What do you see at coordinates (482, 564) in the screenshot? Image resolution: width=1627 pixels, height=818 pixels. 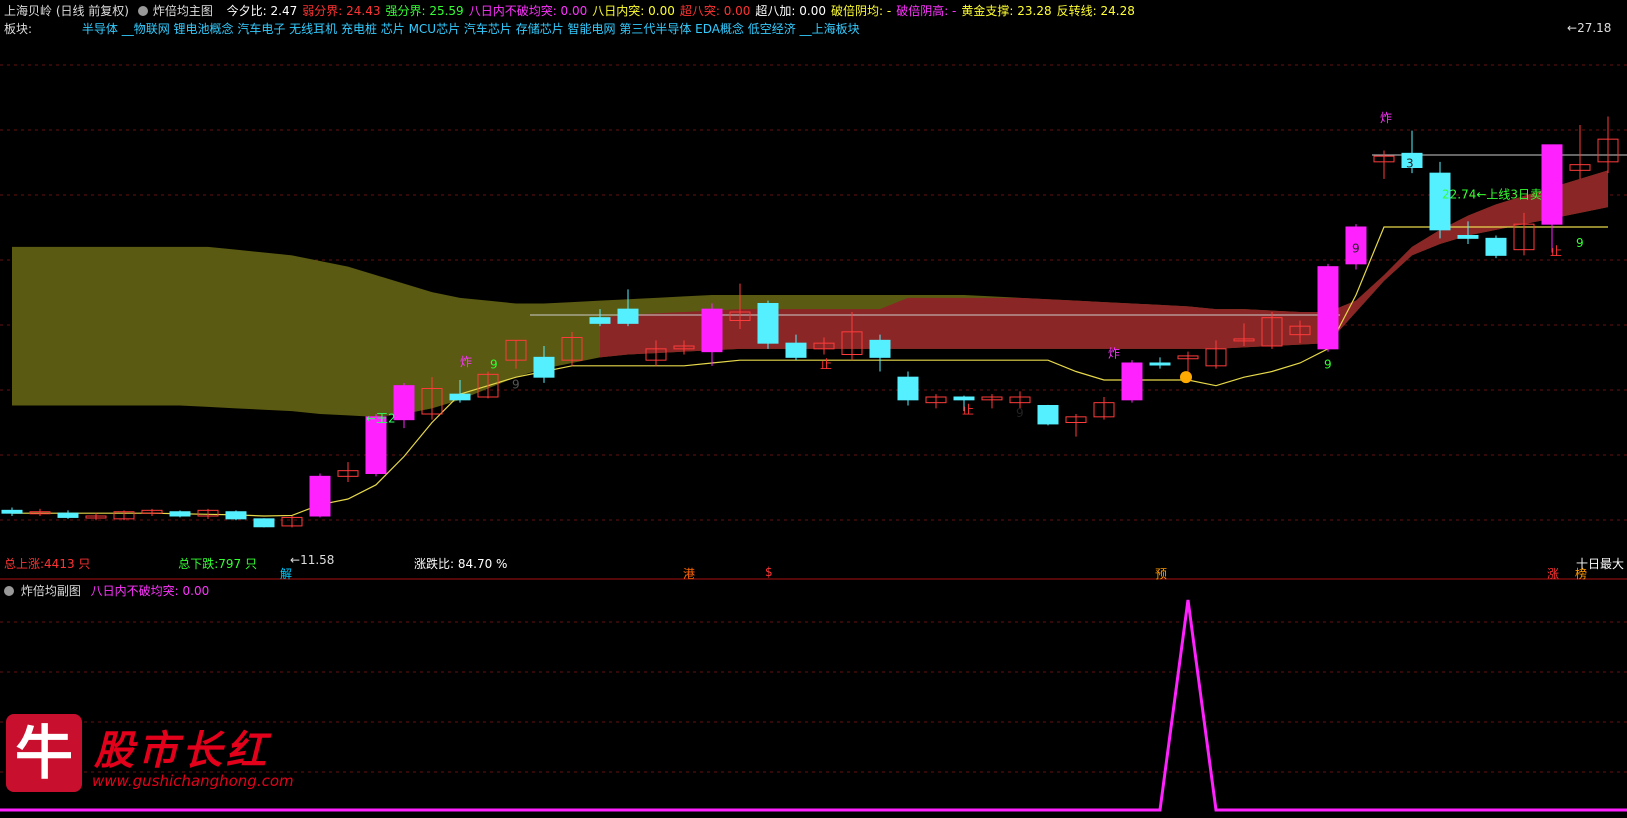 I see `ratio-value: 84.70 %` at bounding box center [482, 564].